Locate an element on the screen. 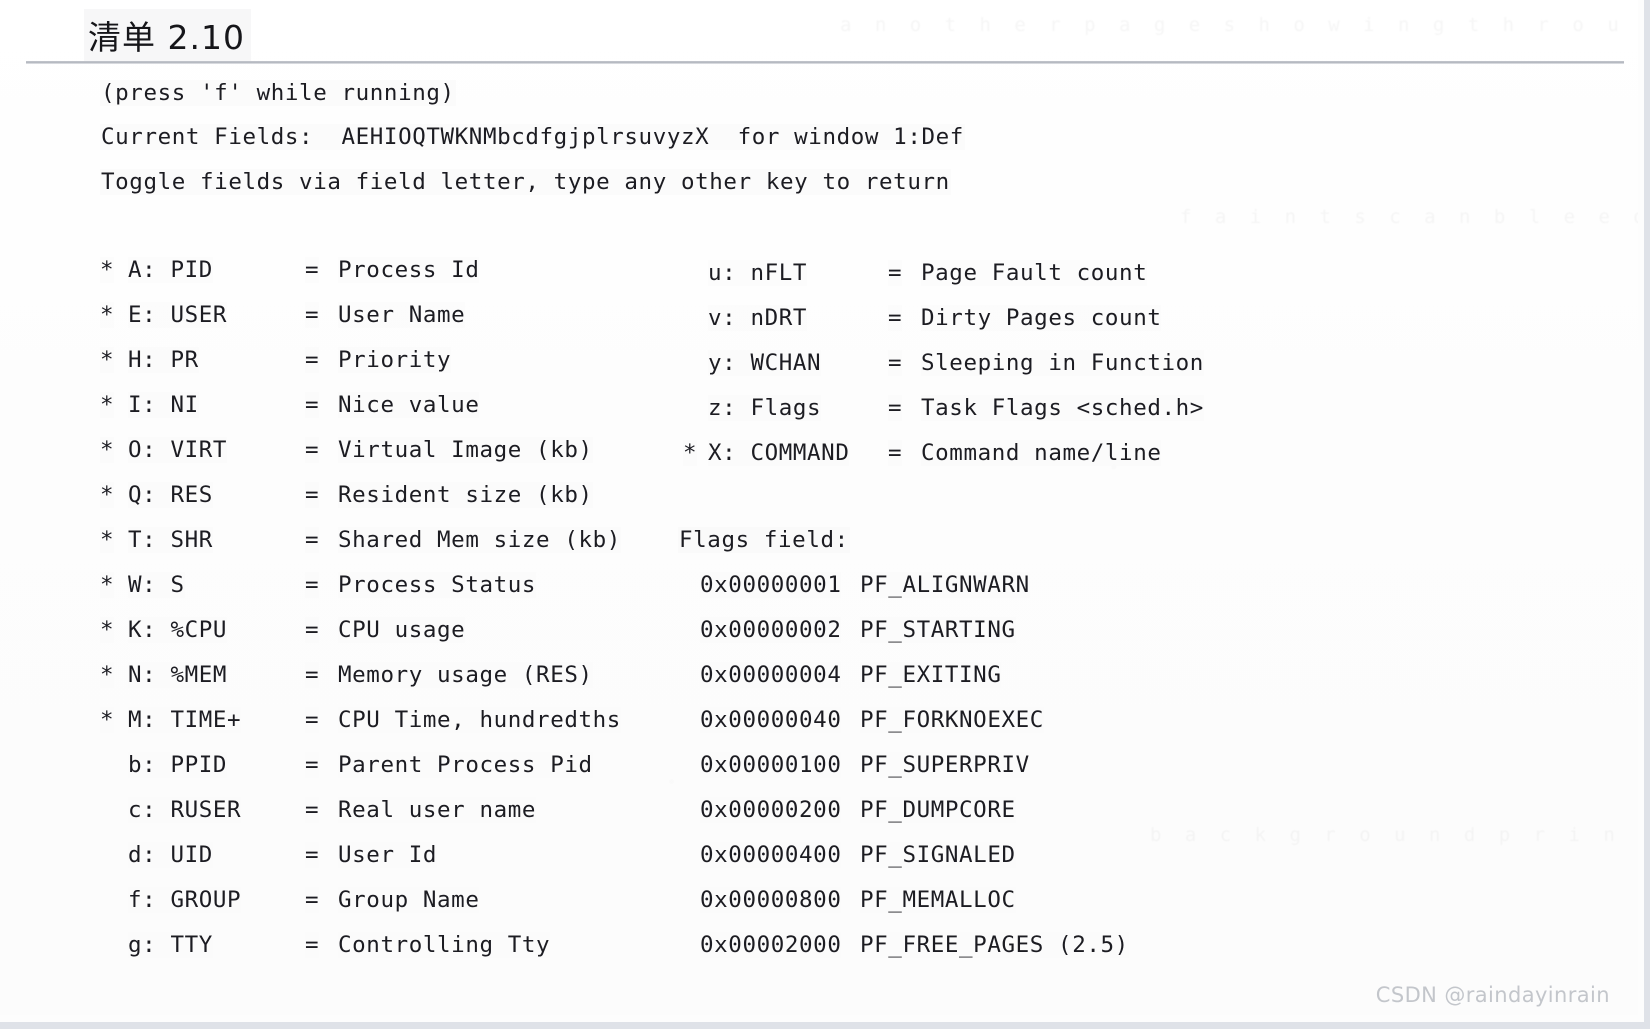 Image resolution: width=1650 pixels, height=1029 pixels. flag-hex: 0x00002000 is located at coordinates (771, 945).